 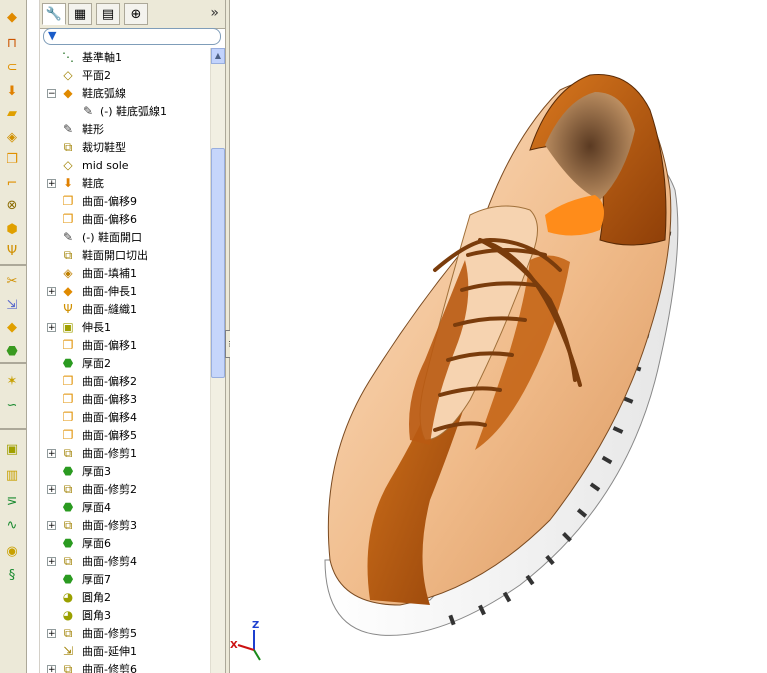 I want to click on feature-manager-icon: 🔧, so click(x=54, y=14).